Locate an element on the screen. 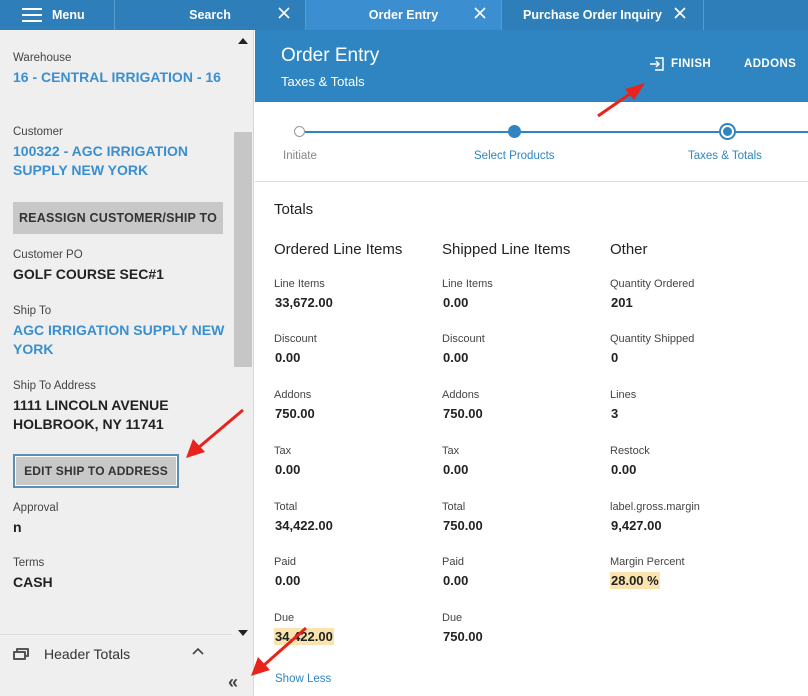 Image resolution: width=808 pixels, height=696 pixels. scroll-down-arrow-icon is located at coordinates (243, 633).